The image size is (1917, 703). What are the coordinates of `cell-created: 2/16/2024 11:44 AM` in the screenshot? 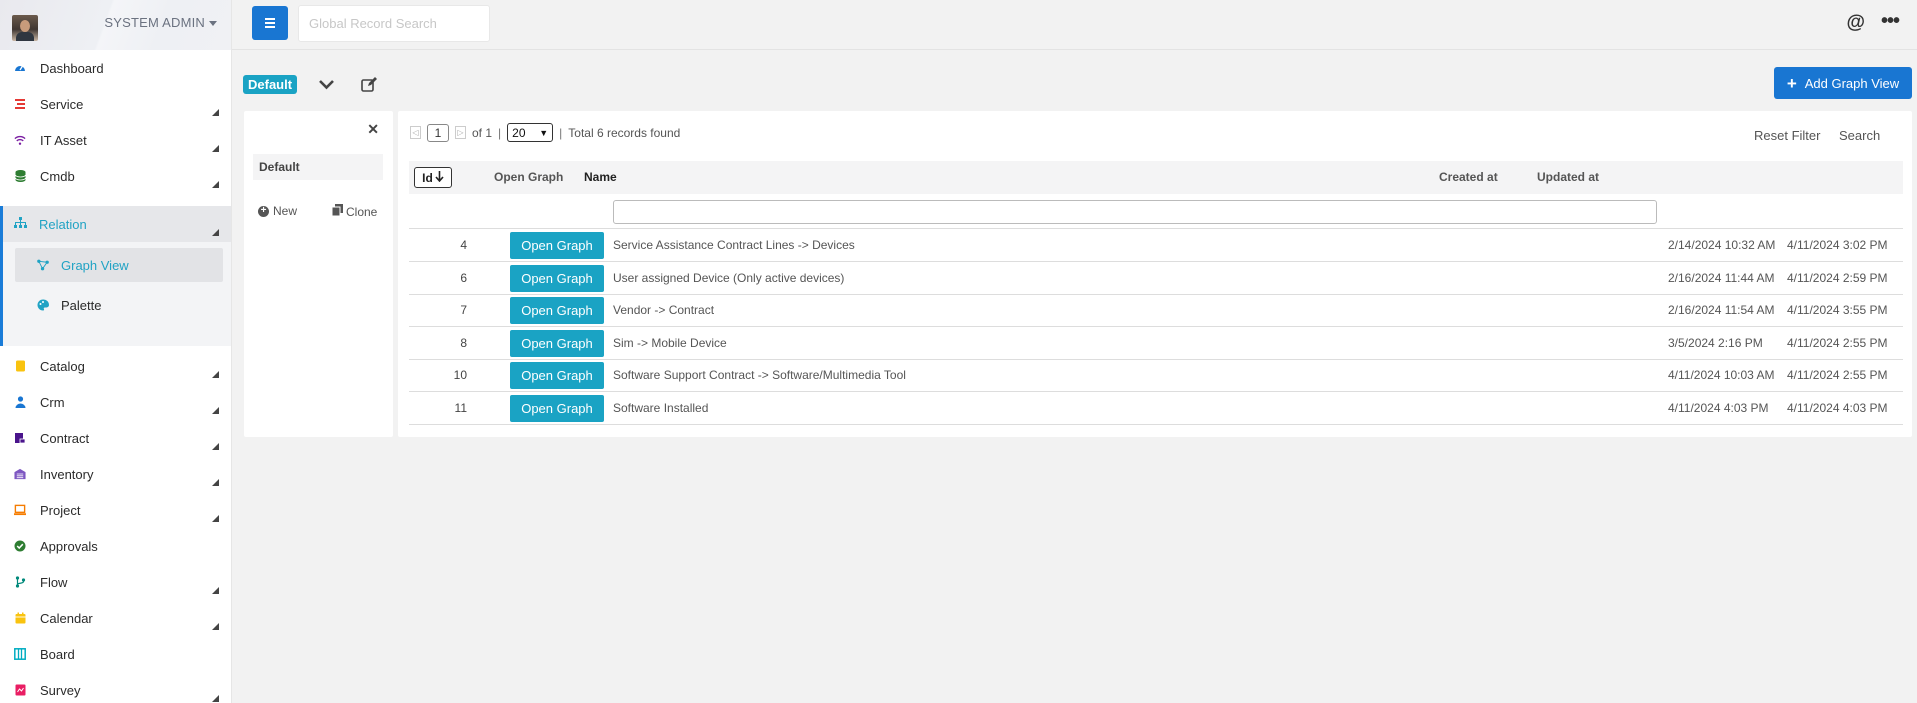 It's located at (1721, 277).